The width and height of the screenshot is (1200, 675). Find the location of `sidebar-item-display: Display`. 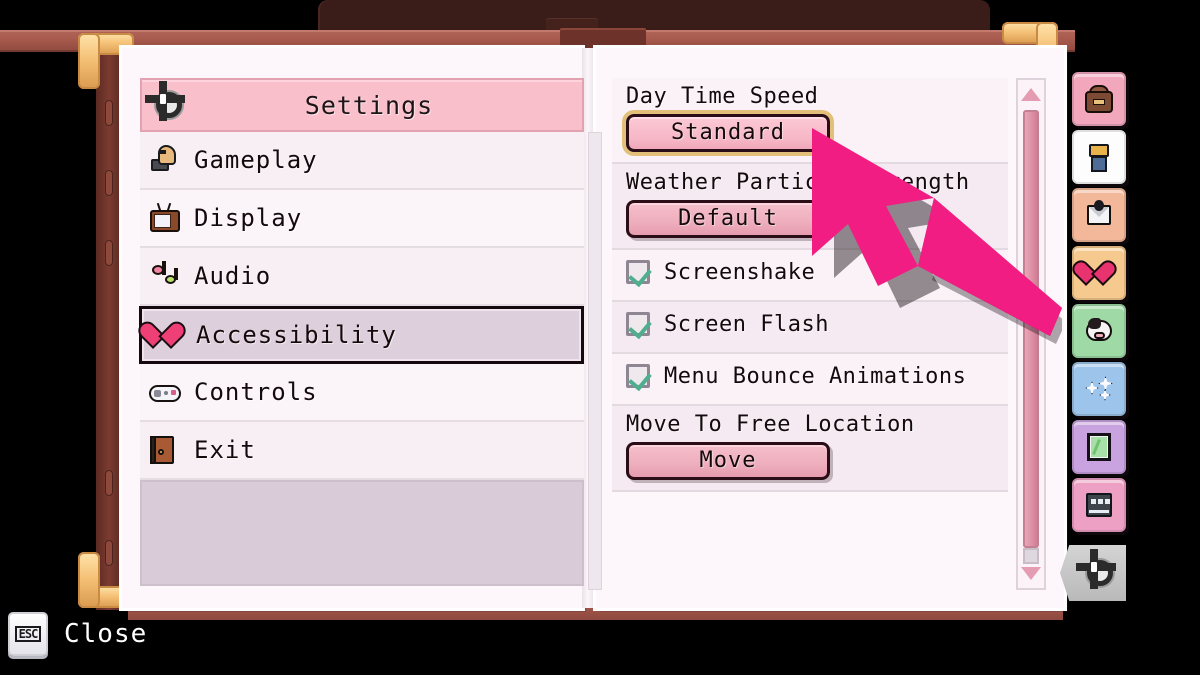

sidebar-item-display: Display is located at coordinates (362, 219).